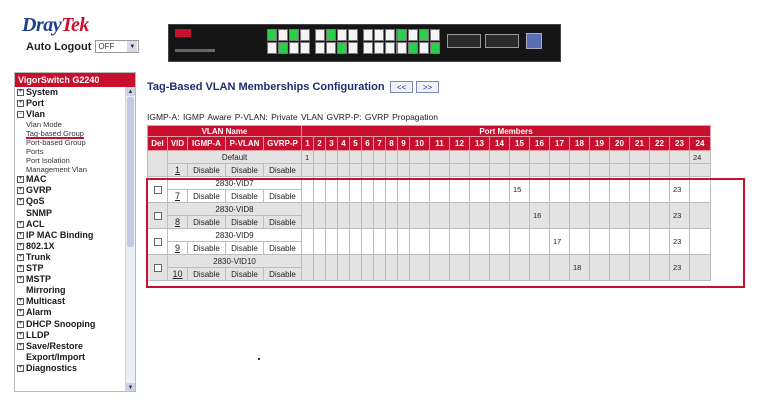  What do you see at coordinates (71, 103) in the screenshot?
I see `sidebar-item-port: + Port` at bounding box center [71, 103].